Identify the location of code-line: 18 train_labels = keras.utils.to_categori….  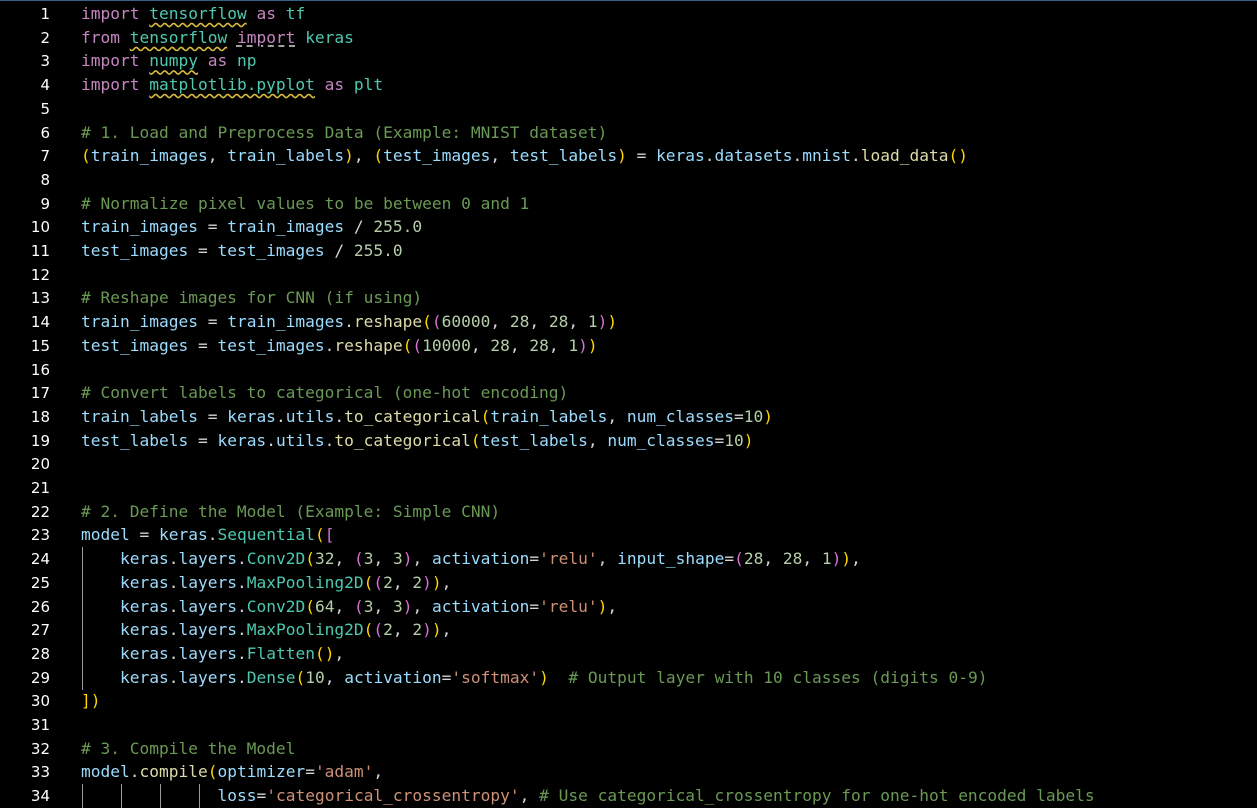
(628, 417).